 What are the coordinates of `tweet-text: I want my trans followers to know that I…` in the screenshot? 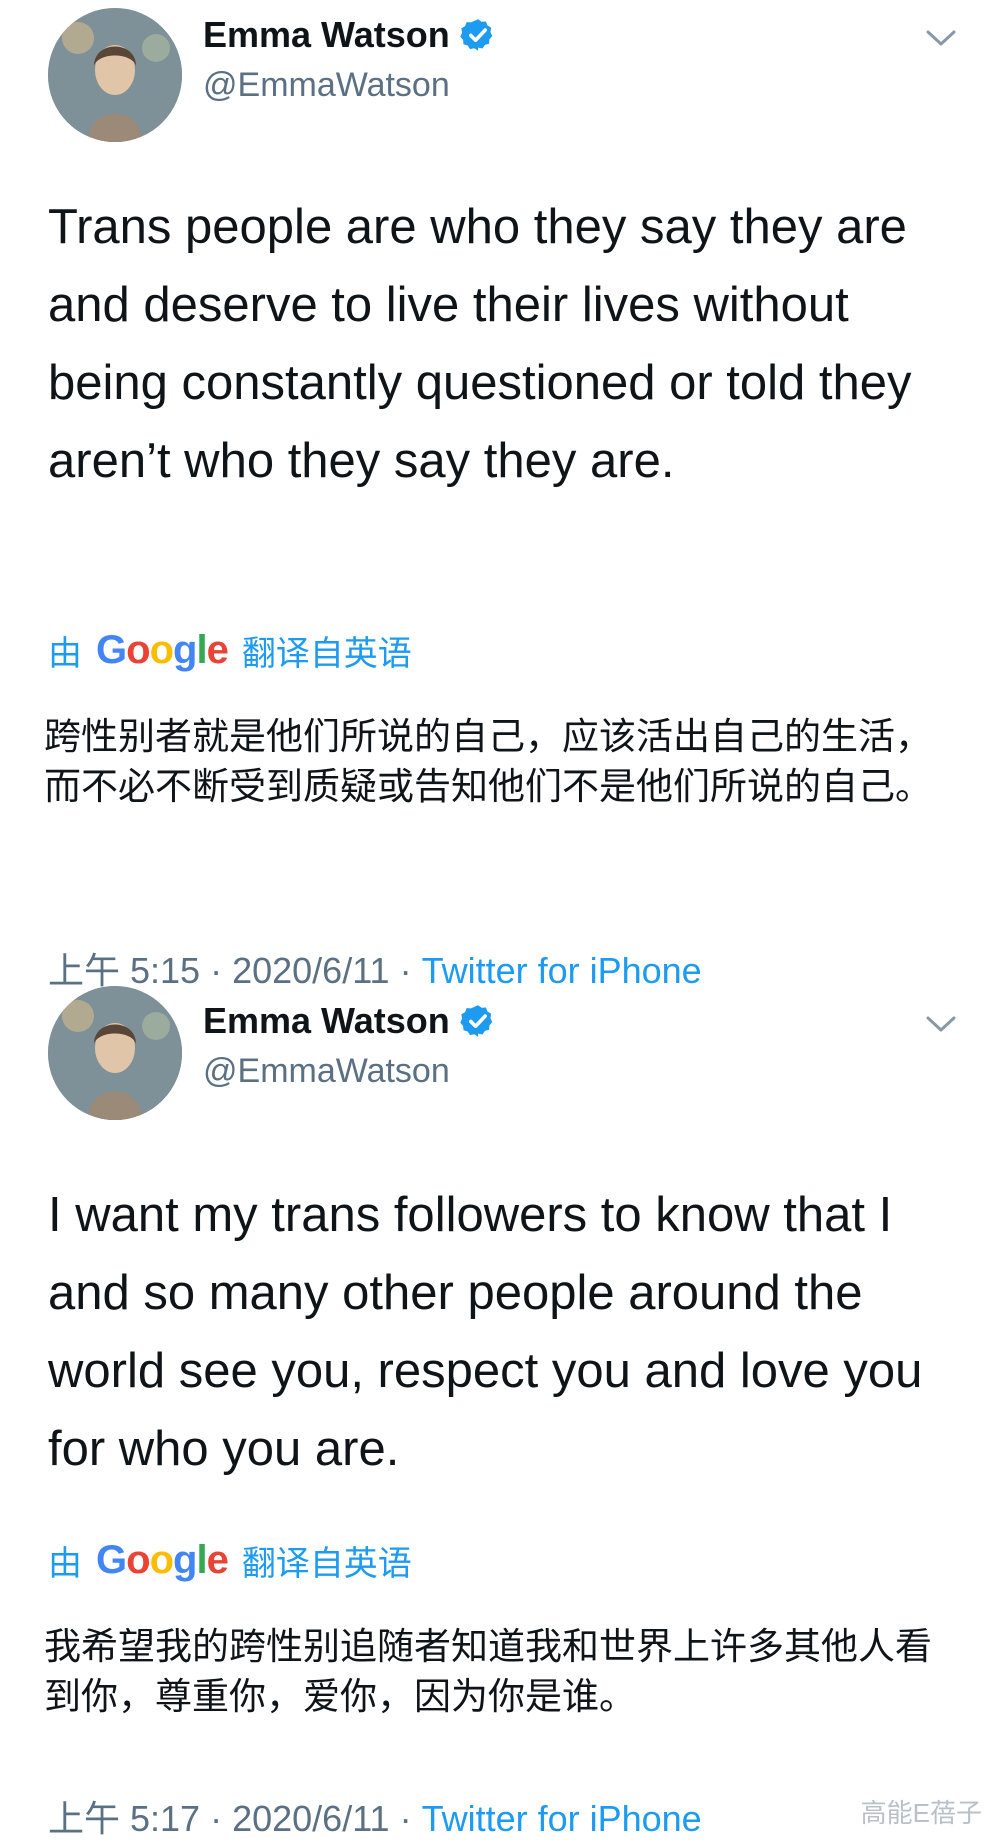 It's located at (485, 1332).